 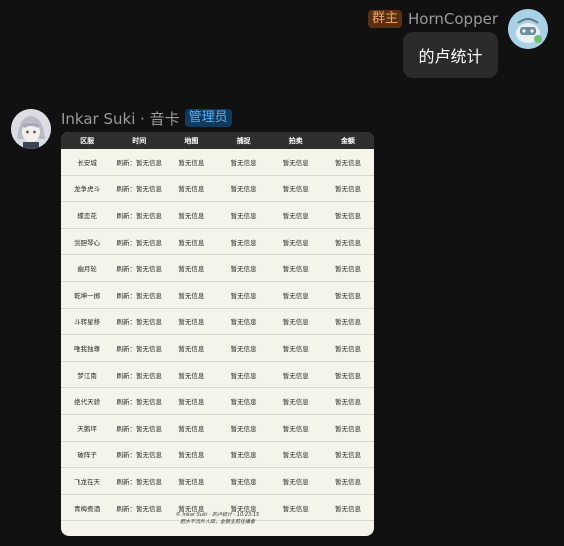 What do you see at coordinates (217, 375) in the screenshot?
I see `table-row: 梦江南 刷新：暂无信息 暂无信息 暂无信息 暂无信息 暂无信息` at bounding box center [217, 375].